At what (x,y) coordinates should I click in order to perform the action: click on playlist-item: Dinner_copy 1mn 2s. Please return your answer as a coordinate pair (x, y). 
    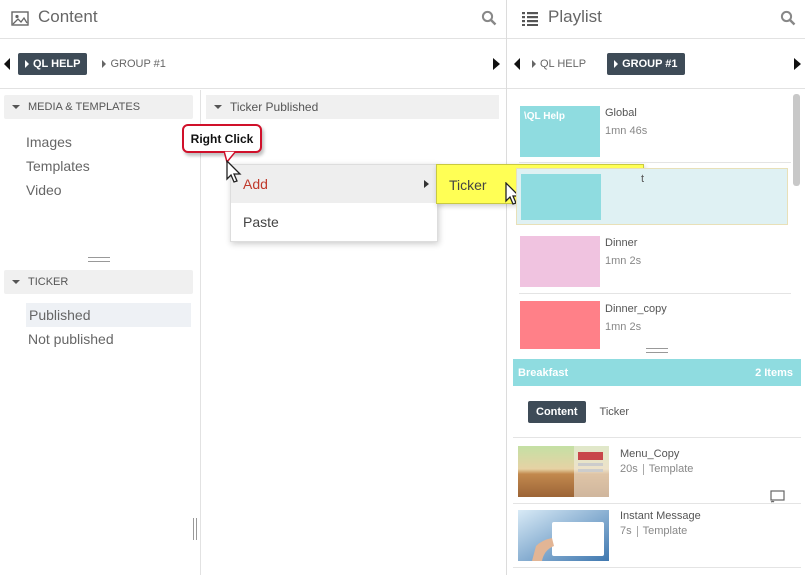
    Looking at the image, I should click on (653, 323).